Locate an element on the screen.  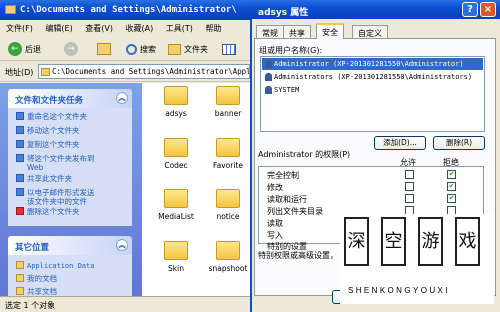
task-label: 复制这个文件夹 is located at coordinates (53, 144).